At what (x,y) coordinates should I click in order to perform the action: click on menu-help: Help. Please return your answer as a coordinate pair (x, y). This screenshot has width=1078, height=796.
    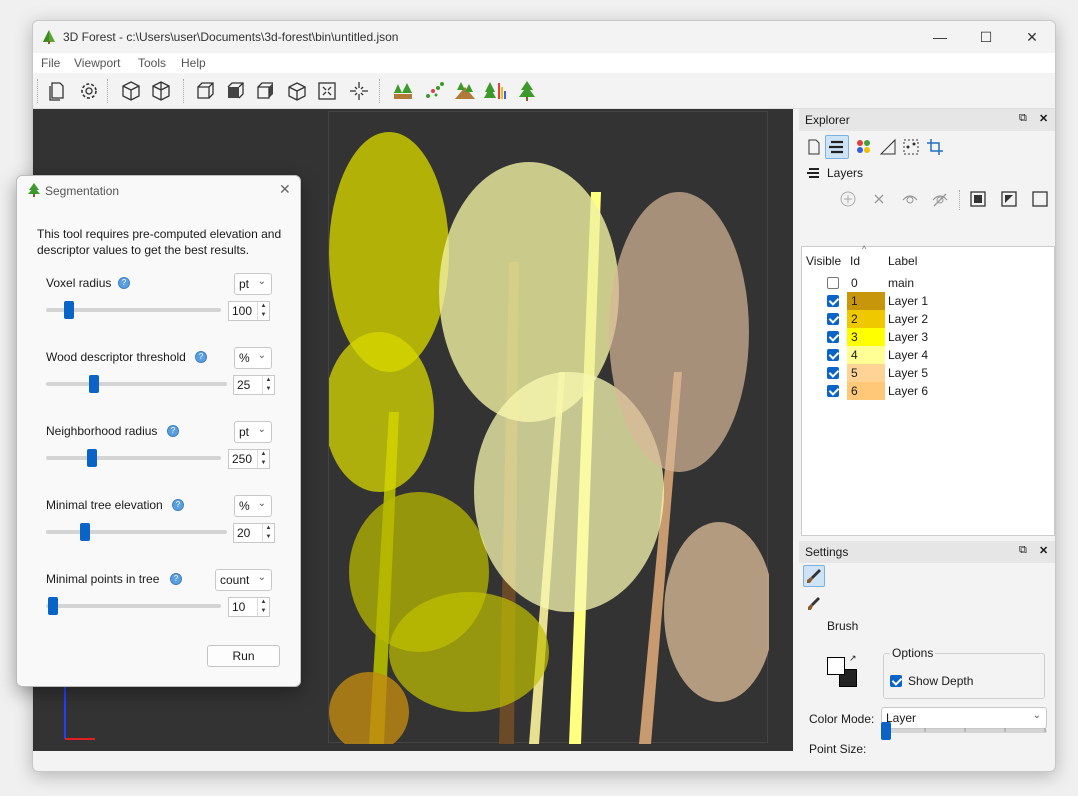
    Looking at the image, I should click on (193, 63).